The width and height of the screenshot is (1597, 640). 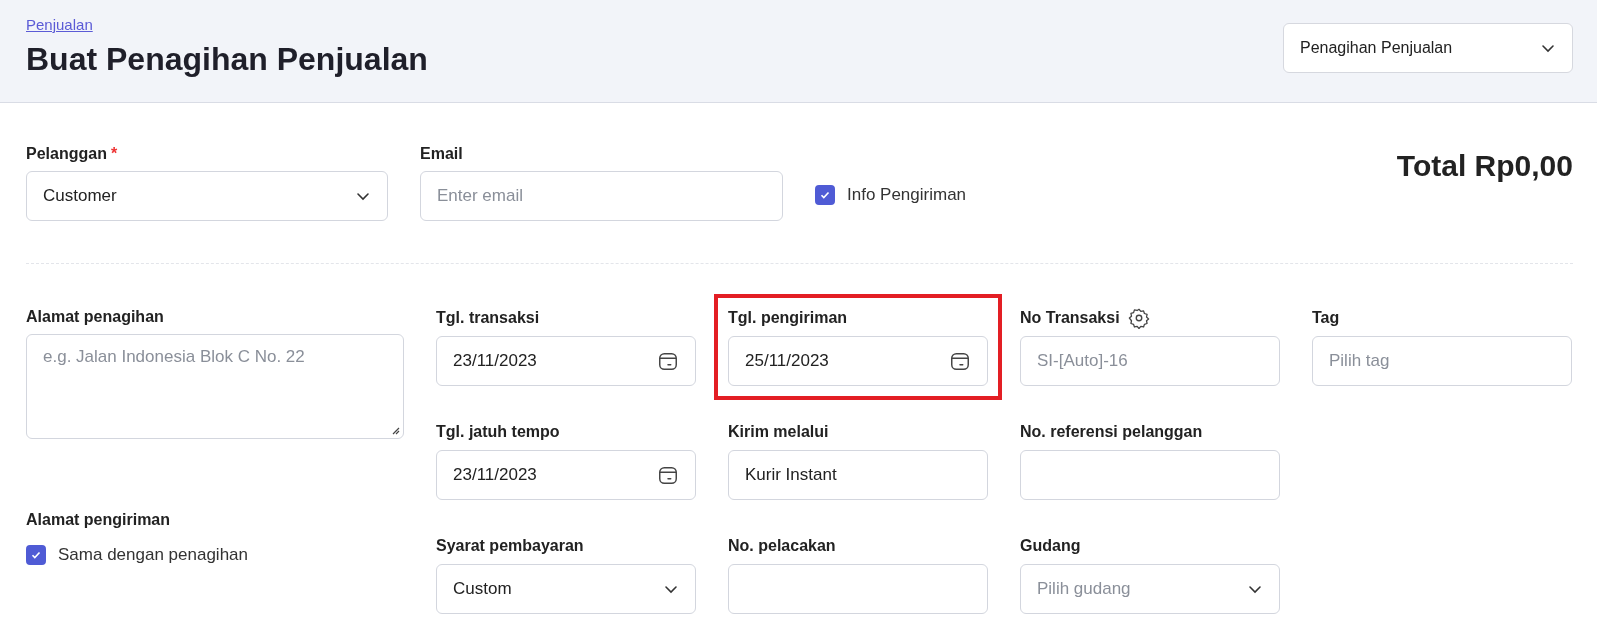 What do you see at coordinates (1070, 318) in the screenshot?
I see `field-label: No Transaksi` at bounding box center [1070, 318].